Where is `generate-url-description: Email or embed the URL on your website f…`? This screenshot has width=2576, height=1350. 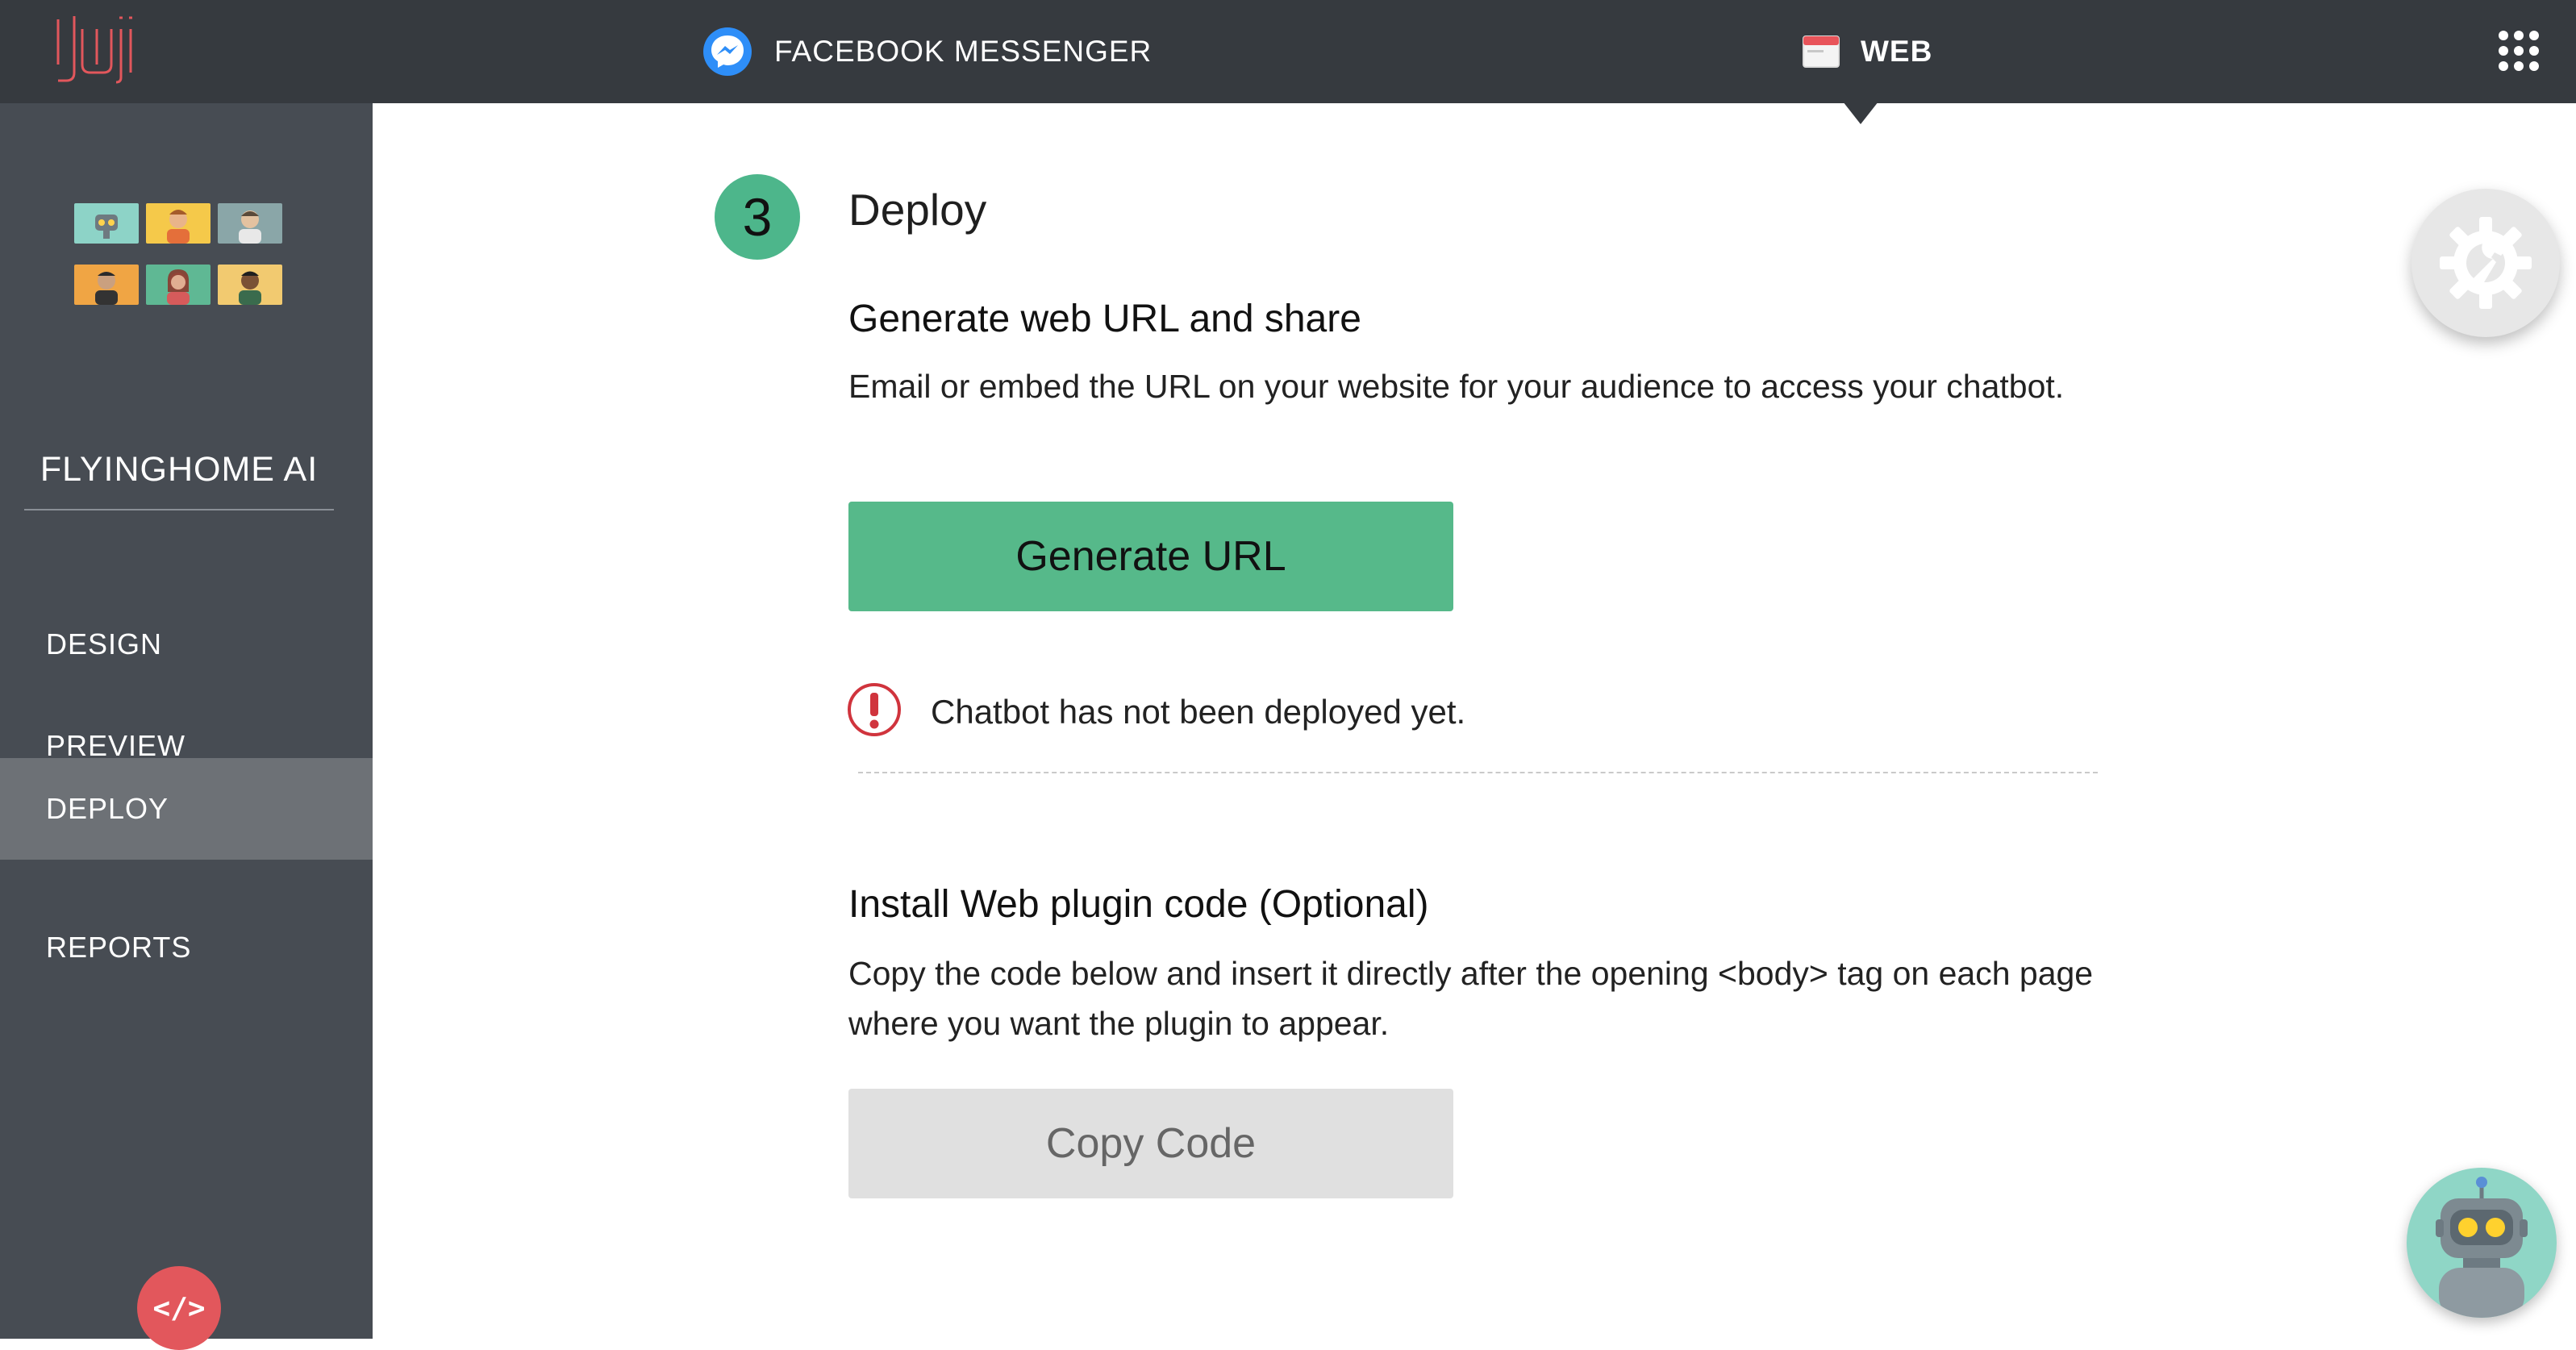 generate-url-description: Email or embed the URL on your website f… is located at coordinates (1456, 386).